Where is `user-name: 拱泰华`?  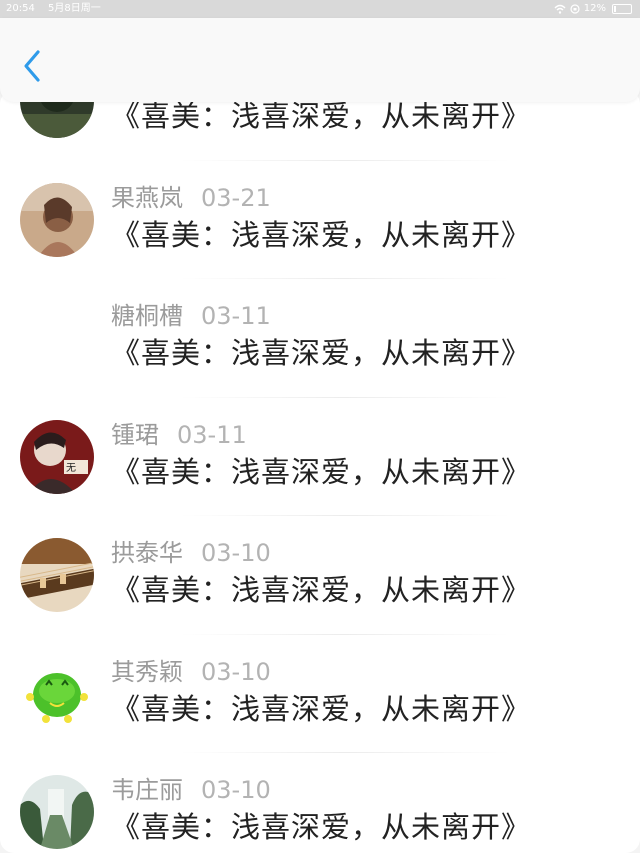
user-name: 拱泰华 is located at coordinates (147, 553).